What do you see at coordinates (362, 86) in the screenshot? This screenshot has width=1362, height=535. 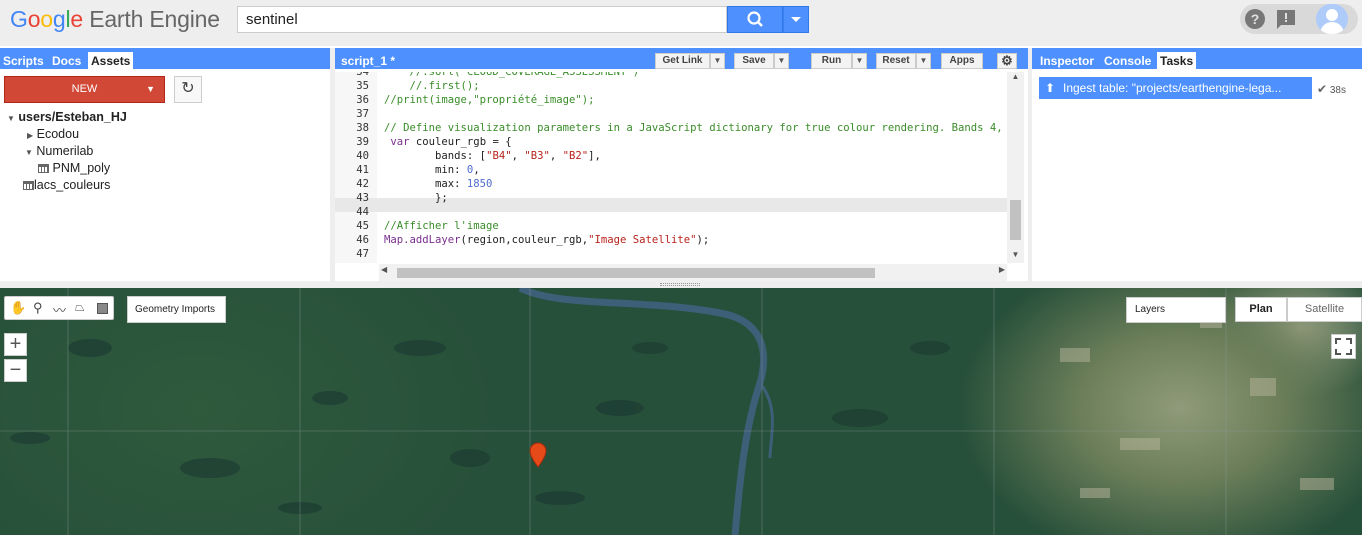 I see `line-number: 35` at bounding box center [362, 86].